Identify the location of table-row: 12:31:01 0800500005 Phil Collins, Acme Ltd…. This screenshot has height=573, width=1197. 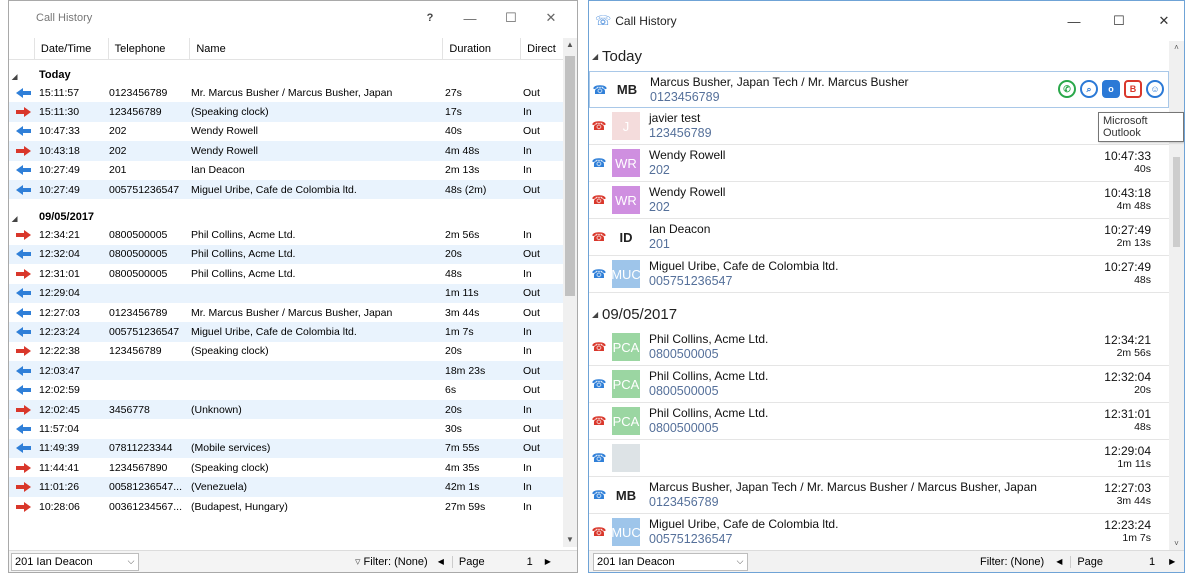
(286, 273).